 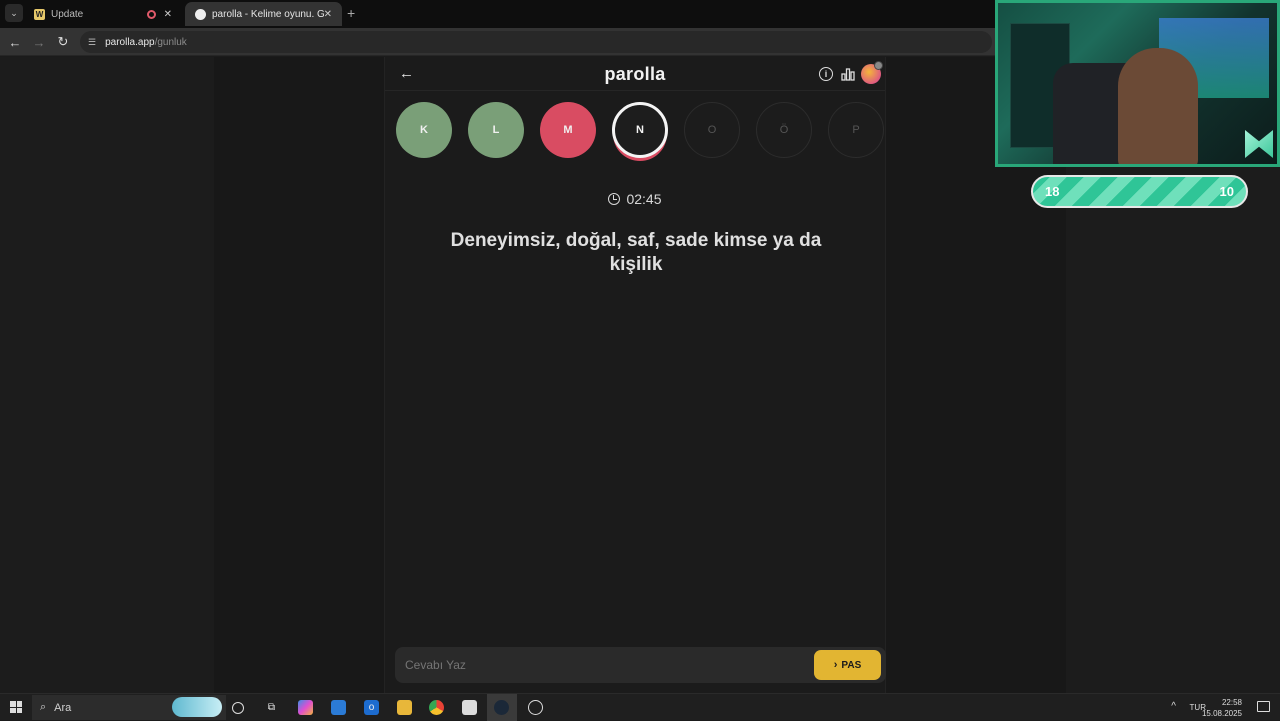 What do you see at coordinates (1226, 191) in the screenshot?
I see `score-right: 10` at bounding box center [1226, 191].